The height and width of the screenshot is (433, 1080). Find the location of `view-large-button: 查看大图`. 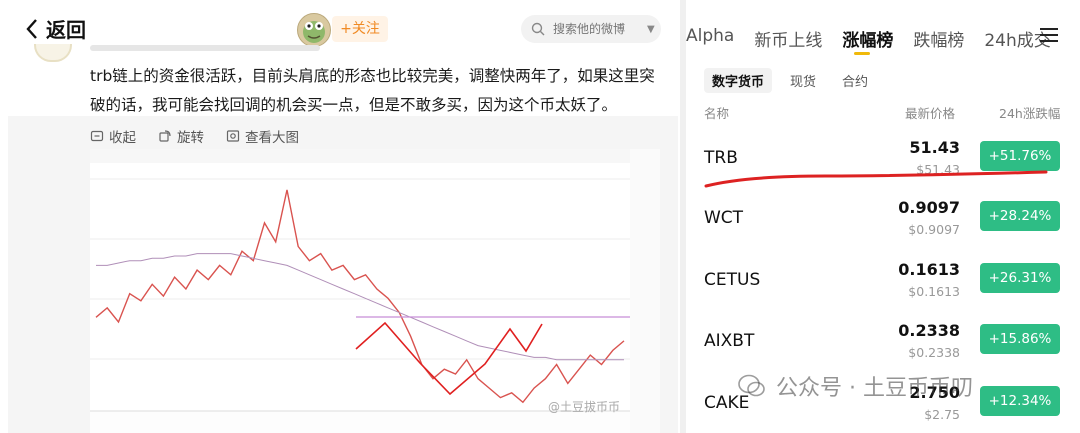

view-large-button: 查看大图 is located at coordinates (262, 136).